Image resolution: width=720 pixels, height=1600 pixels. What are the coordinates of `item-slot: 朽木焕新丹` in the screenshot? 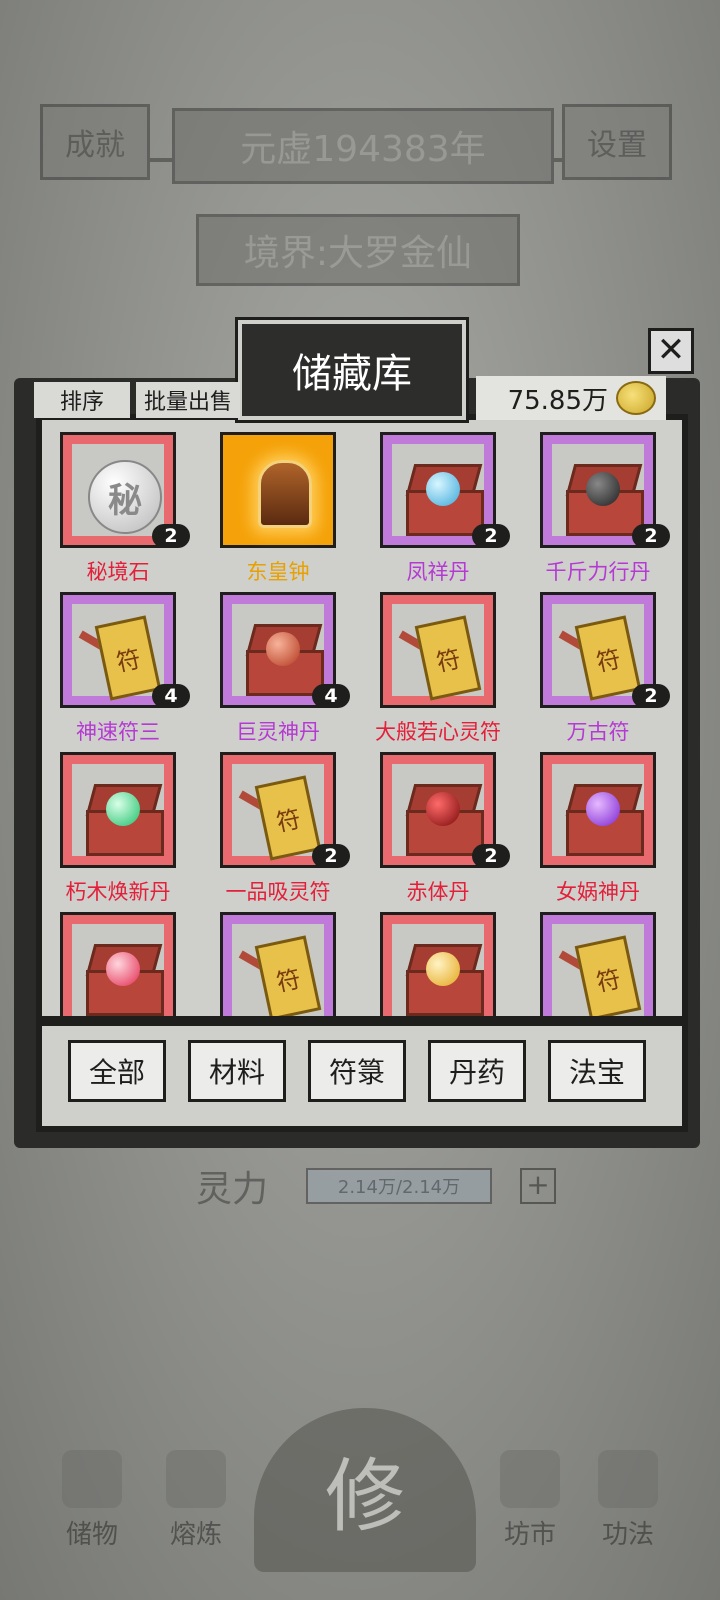 It's located at (140, 832).